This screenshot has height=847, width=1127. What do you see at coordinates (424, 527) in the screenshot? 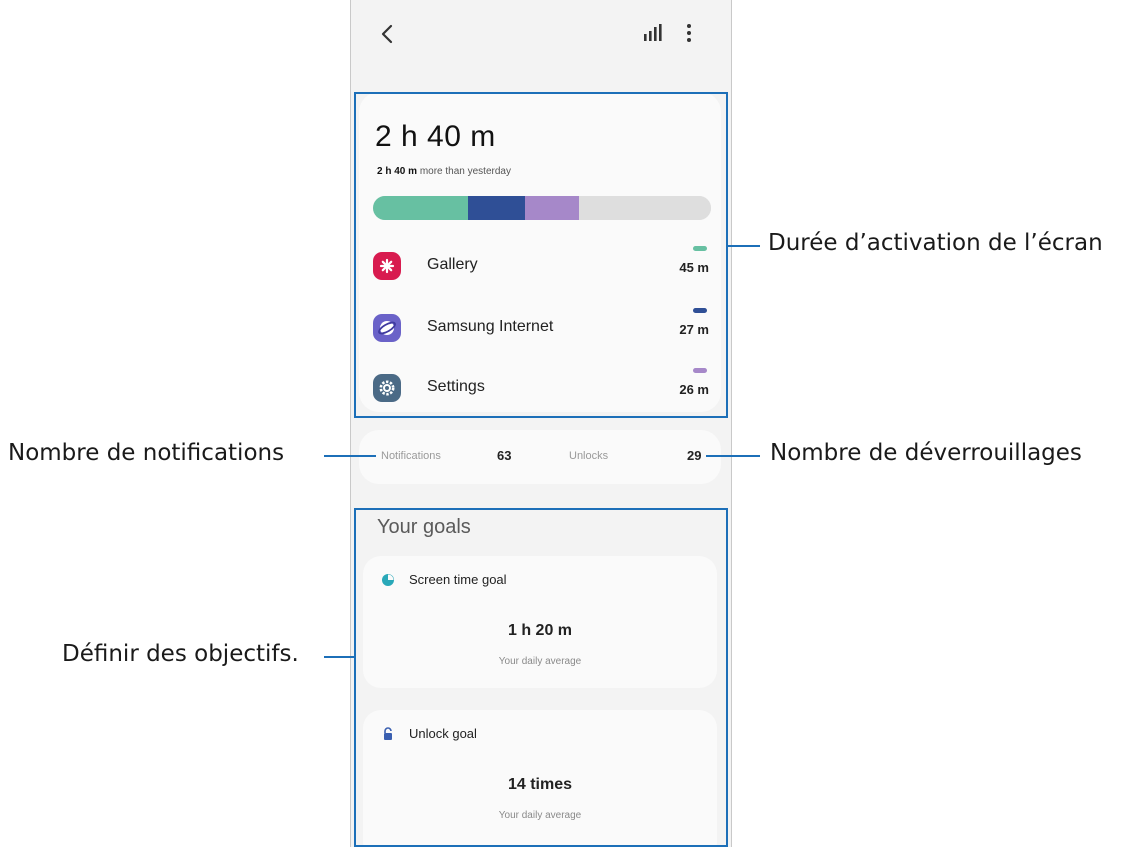
I see `goals-title: Your goals` at bounding box center [424, 527].